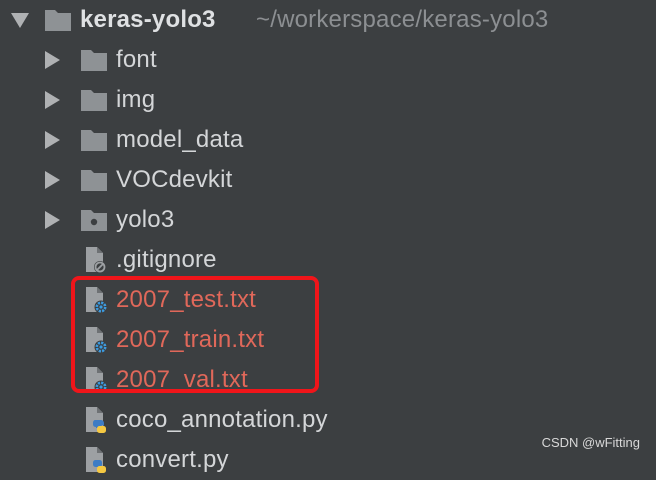  What do you see at coordinates (166, 259) in the screenshot?
I see `file-name: .gitignore` at bounding box center [166, 259].